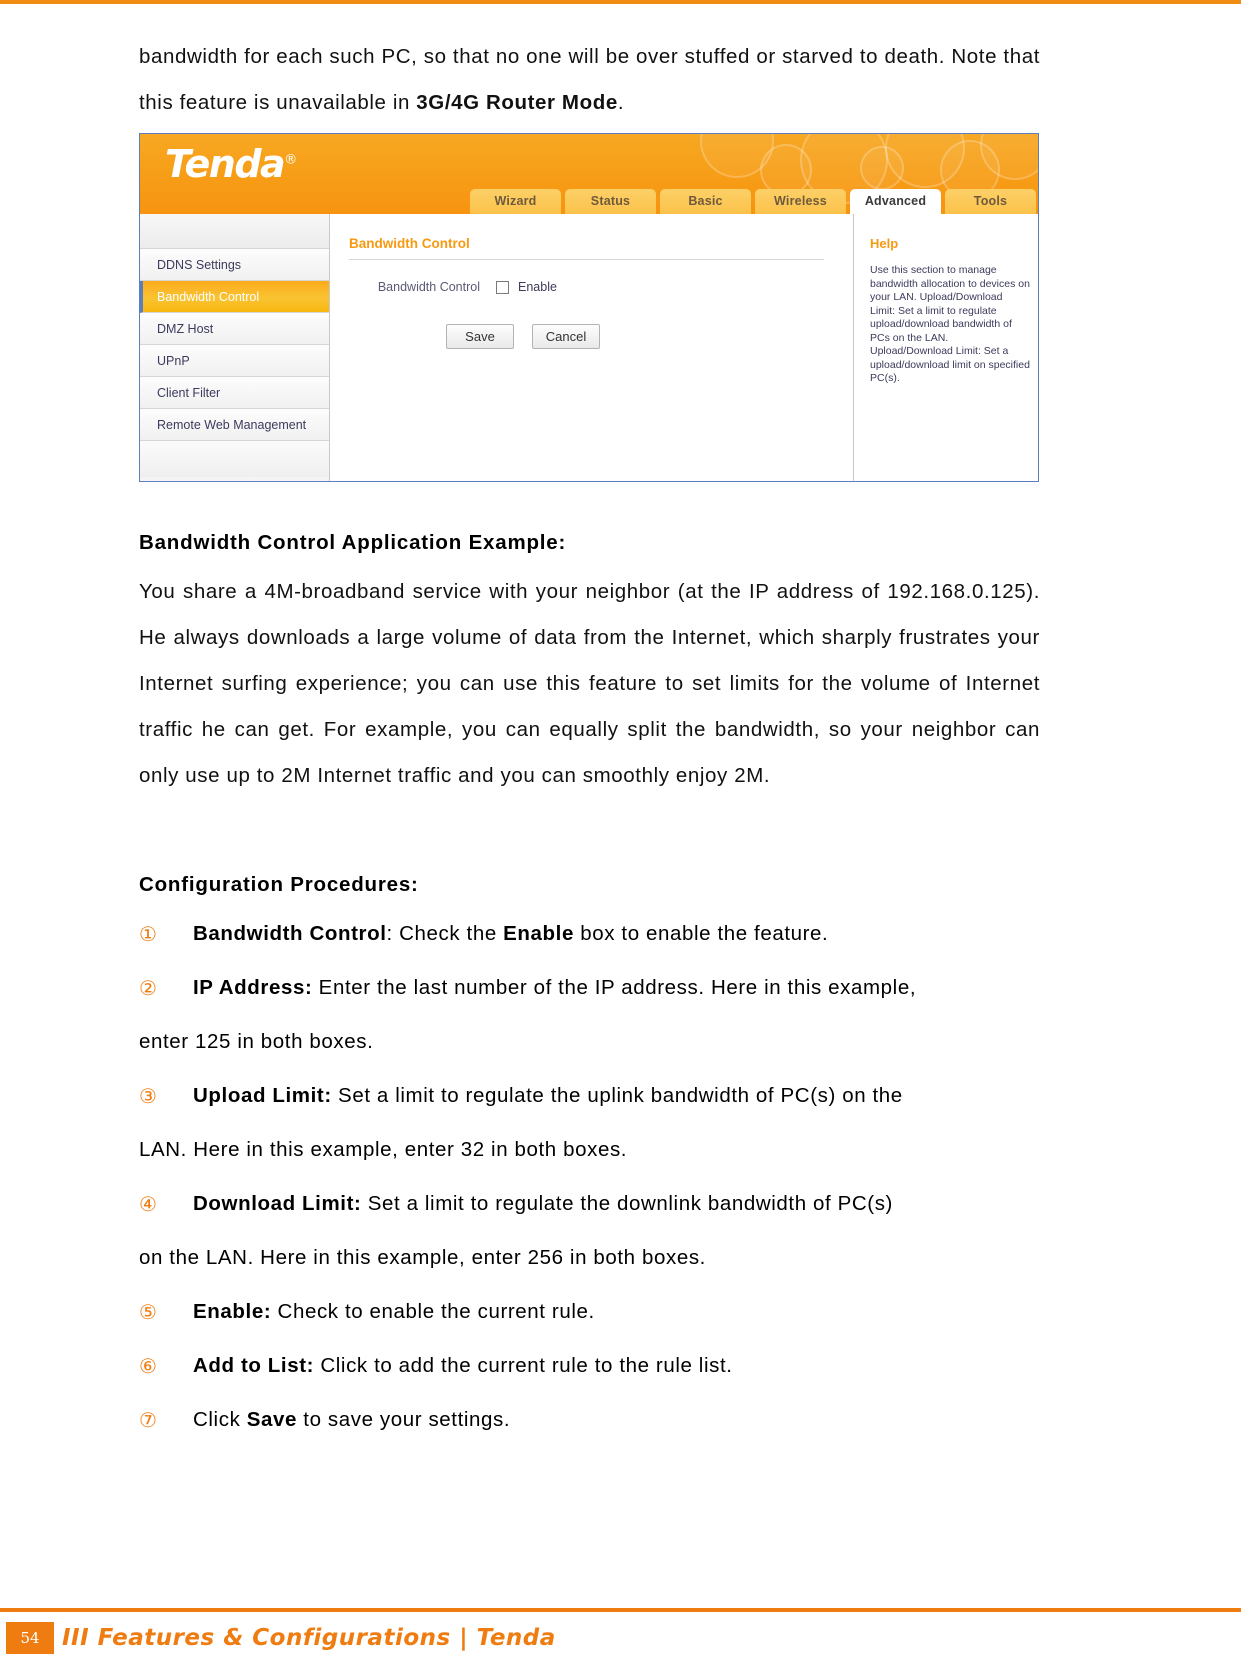  What do you see at coordinates (290, 933) in the screenshot?
I see `list-item-1-bold: Bandwidth Control` at bounding box center [290, 933].